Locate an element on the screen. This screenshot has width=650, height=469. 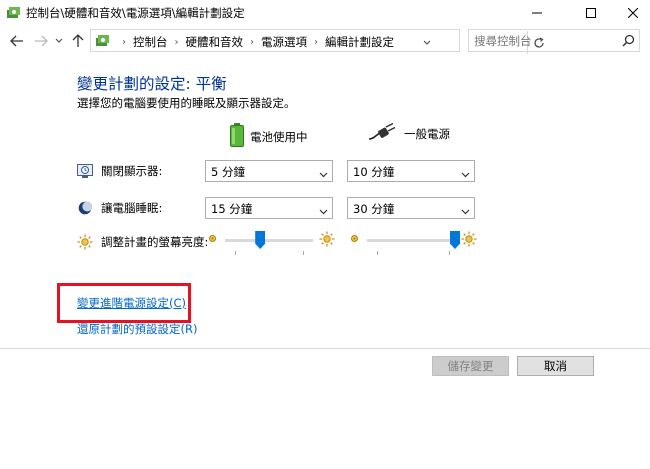
column-header-plugged-in-label: 一般電源 is located at coordinates (427, 133).